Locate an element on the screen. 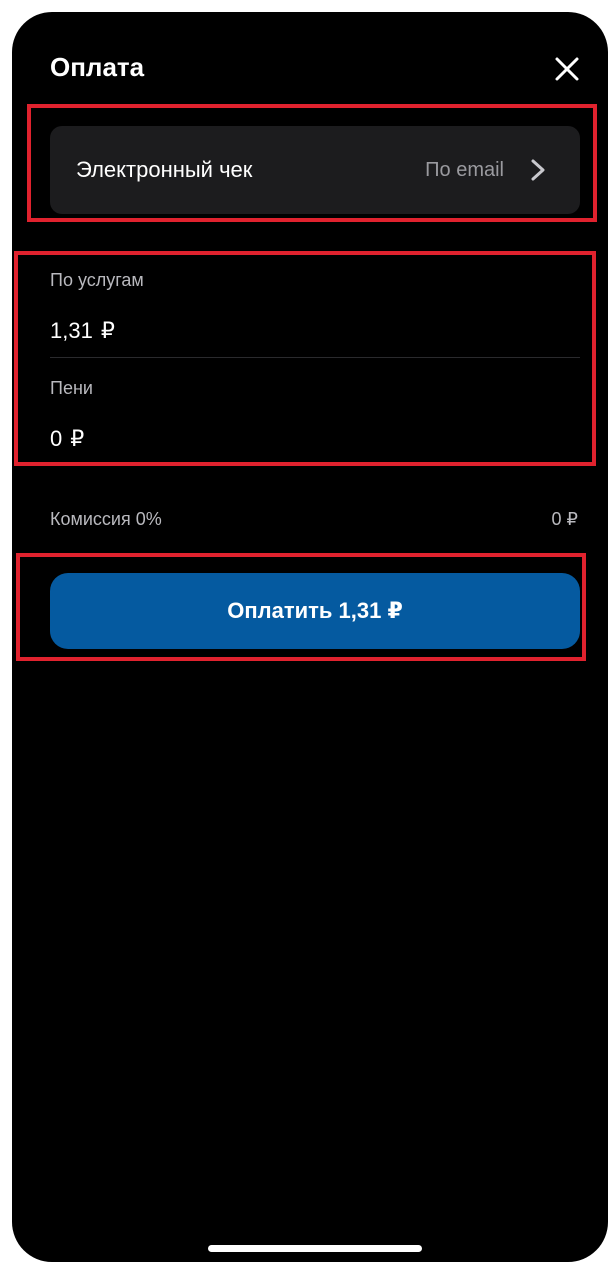 This screenshot has width=608, height=1262. home-indicator is located at coordinates (315, 1248).